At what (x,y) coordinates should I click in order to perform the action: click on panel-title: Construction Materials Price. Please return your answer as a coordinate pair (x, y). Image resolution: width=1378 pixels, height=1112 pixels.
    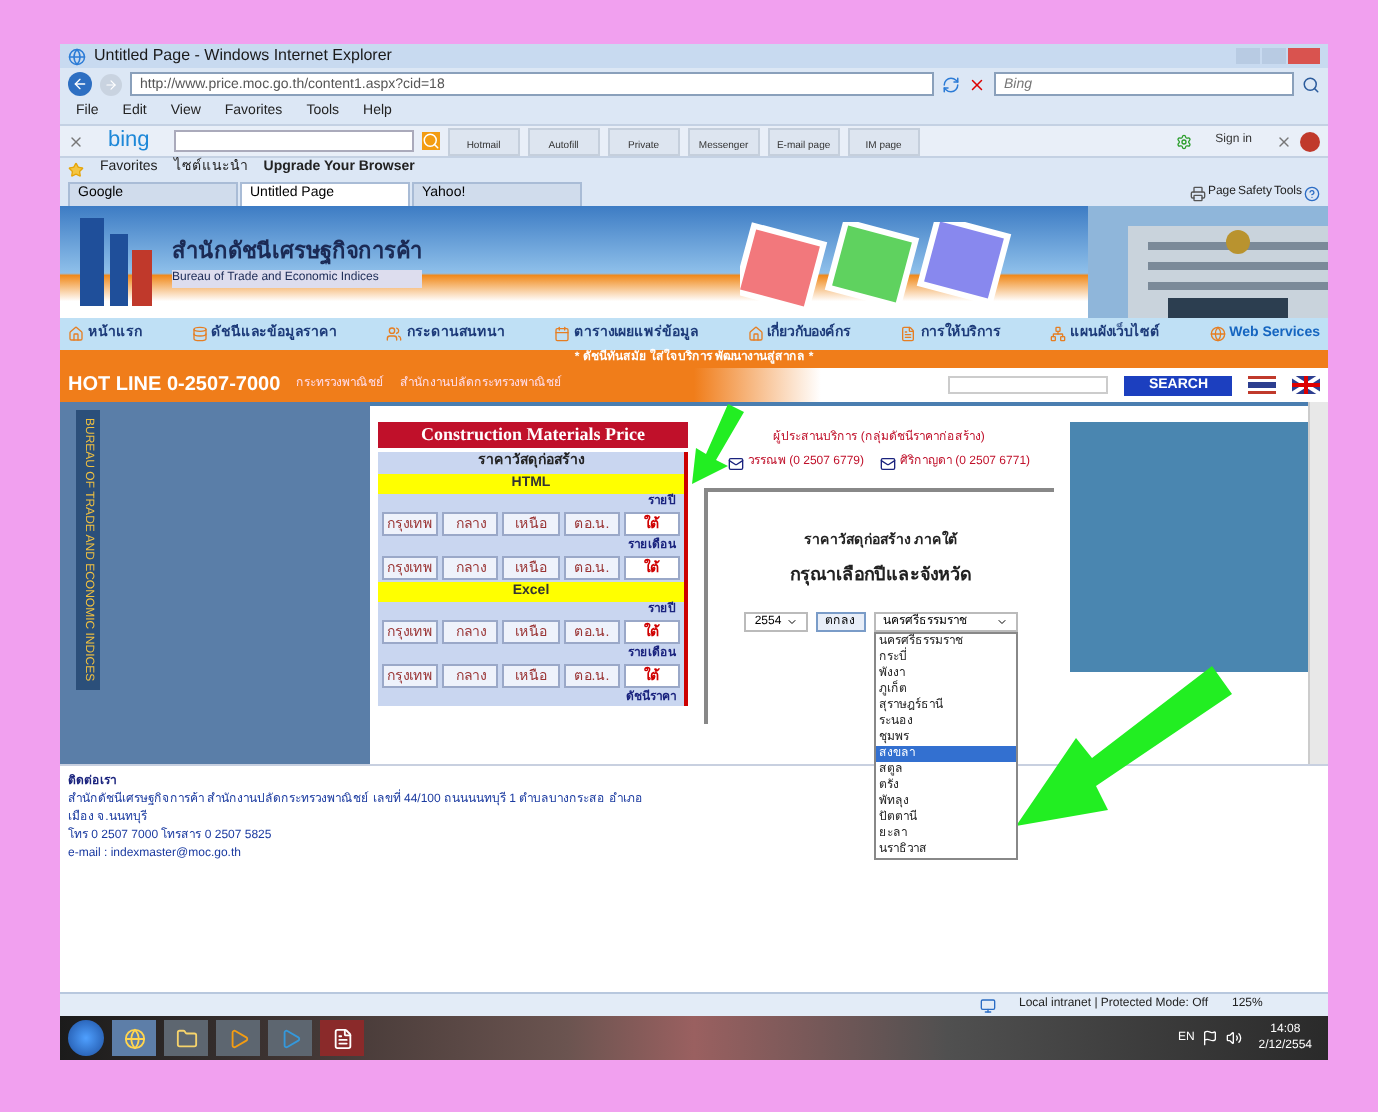
    Looking at the image, I should click on (533, 434).